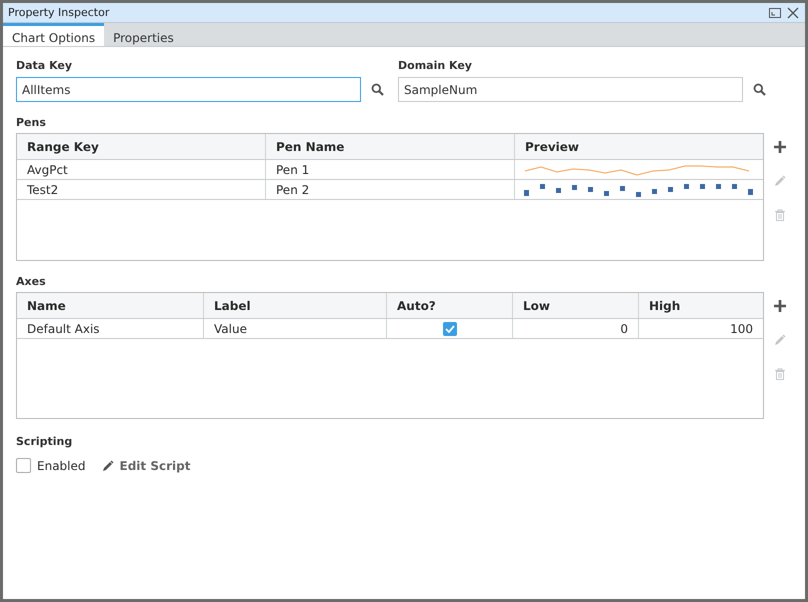 The width and height of the screenshot is (808, 602). What do you see at coordinates (188, 89) in the screenshot?
I see `text-field: AllItems` at bounding box center [188, 89].